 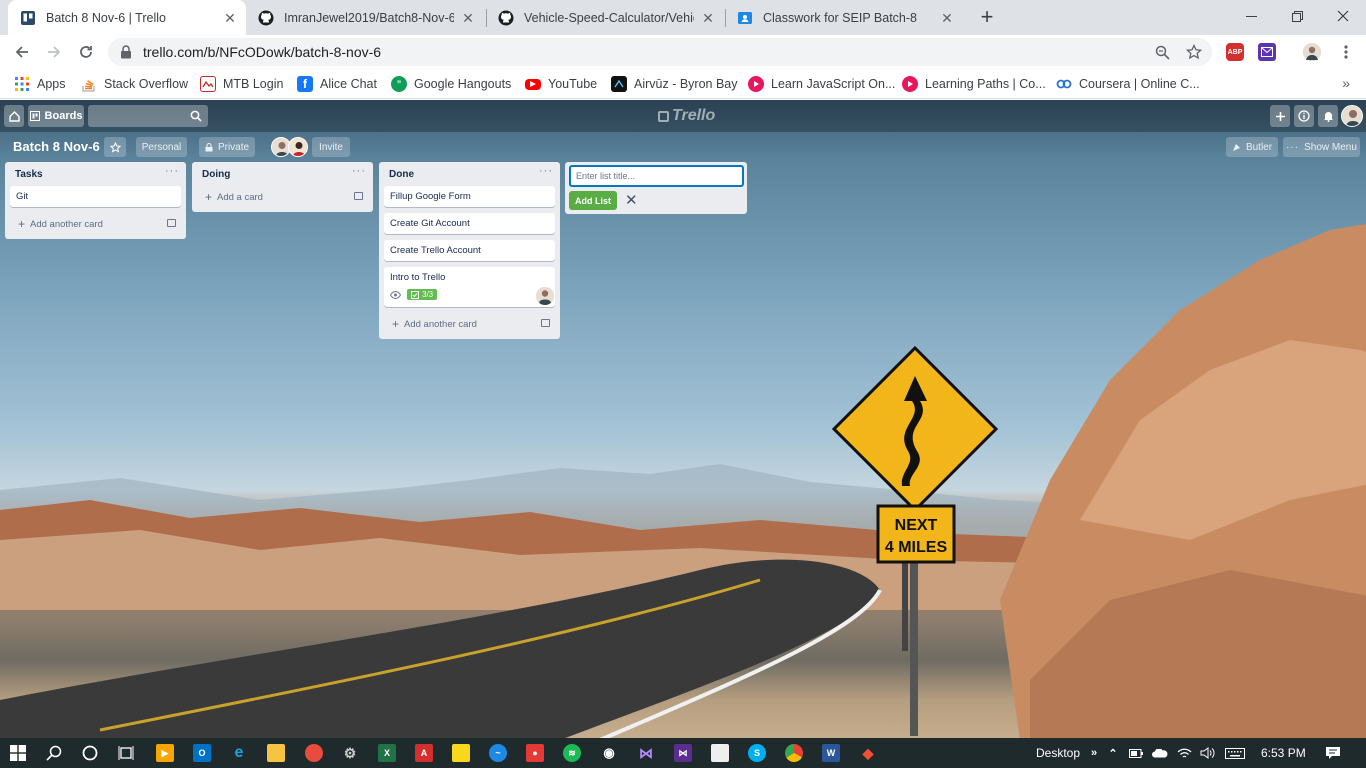 What do you see at coordinates (350, 753) in the screenshot?
I see `settings-gear-icon: ⚙` at bounding box center [350, 753].